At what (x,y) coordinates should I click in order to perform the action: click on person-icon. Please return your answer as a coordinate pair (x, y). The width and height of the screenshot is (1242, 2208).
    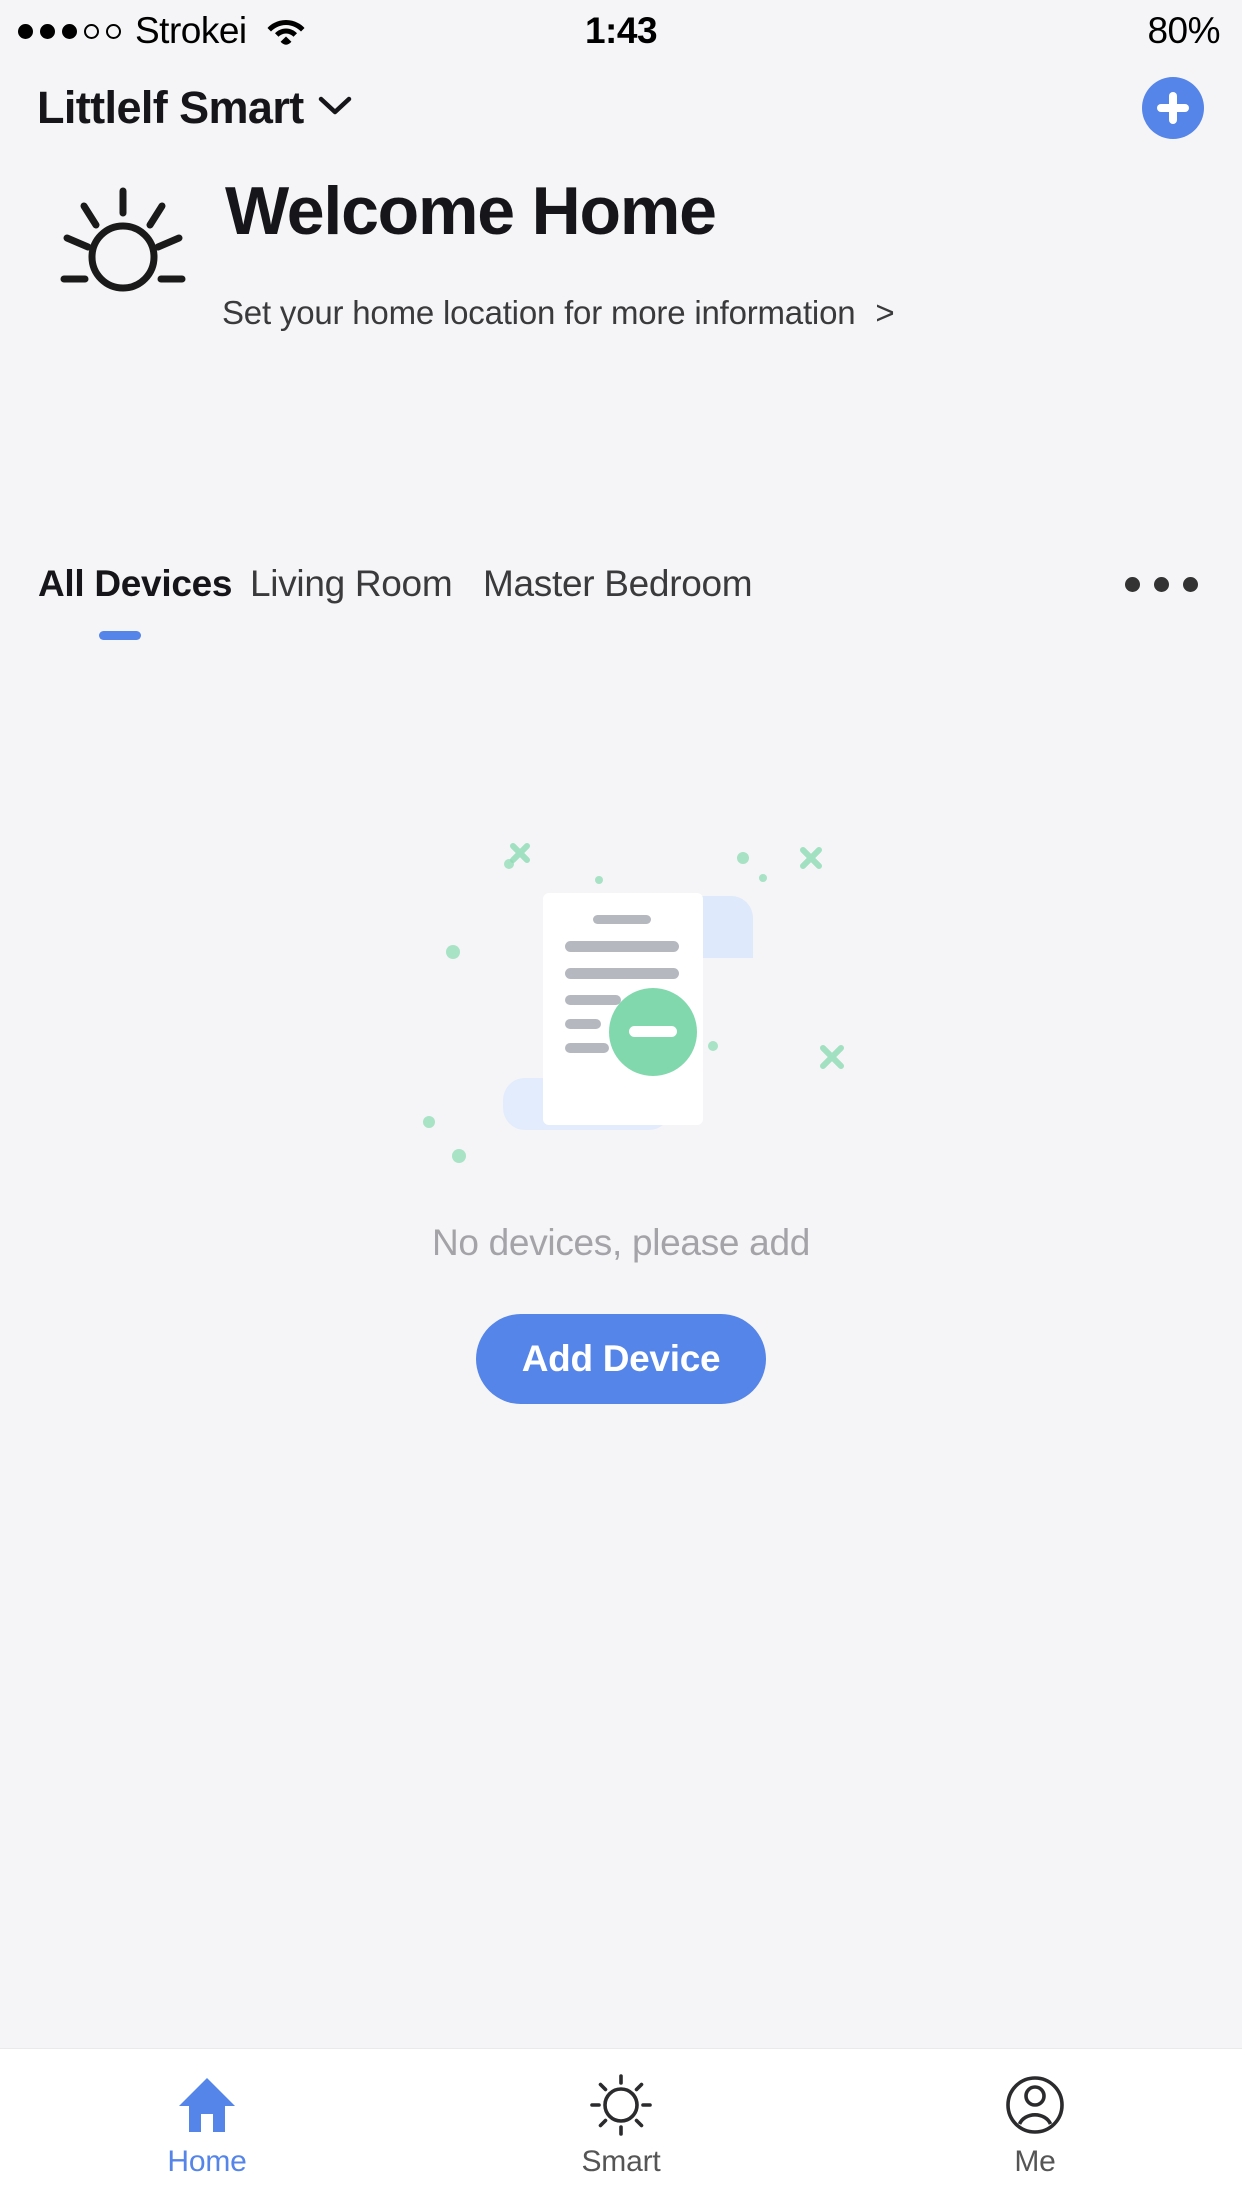
    Looking at the image, I should click on (1035, 2105).